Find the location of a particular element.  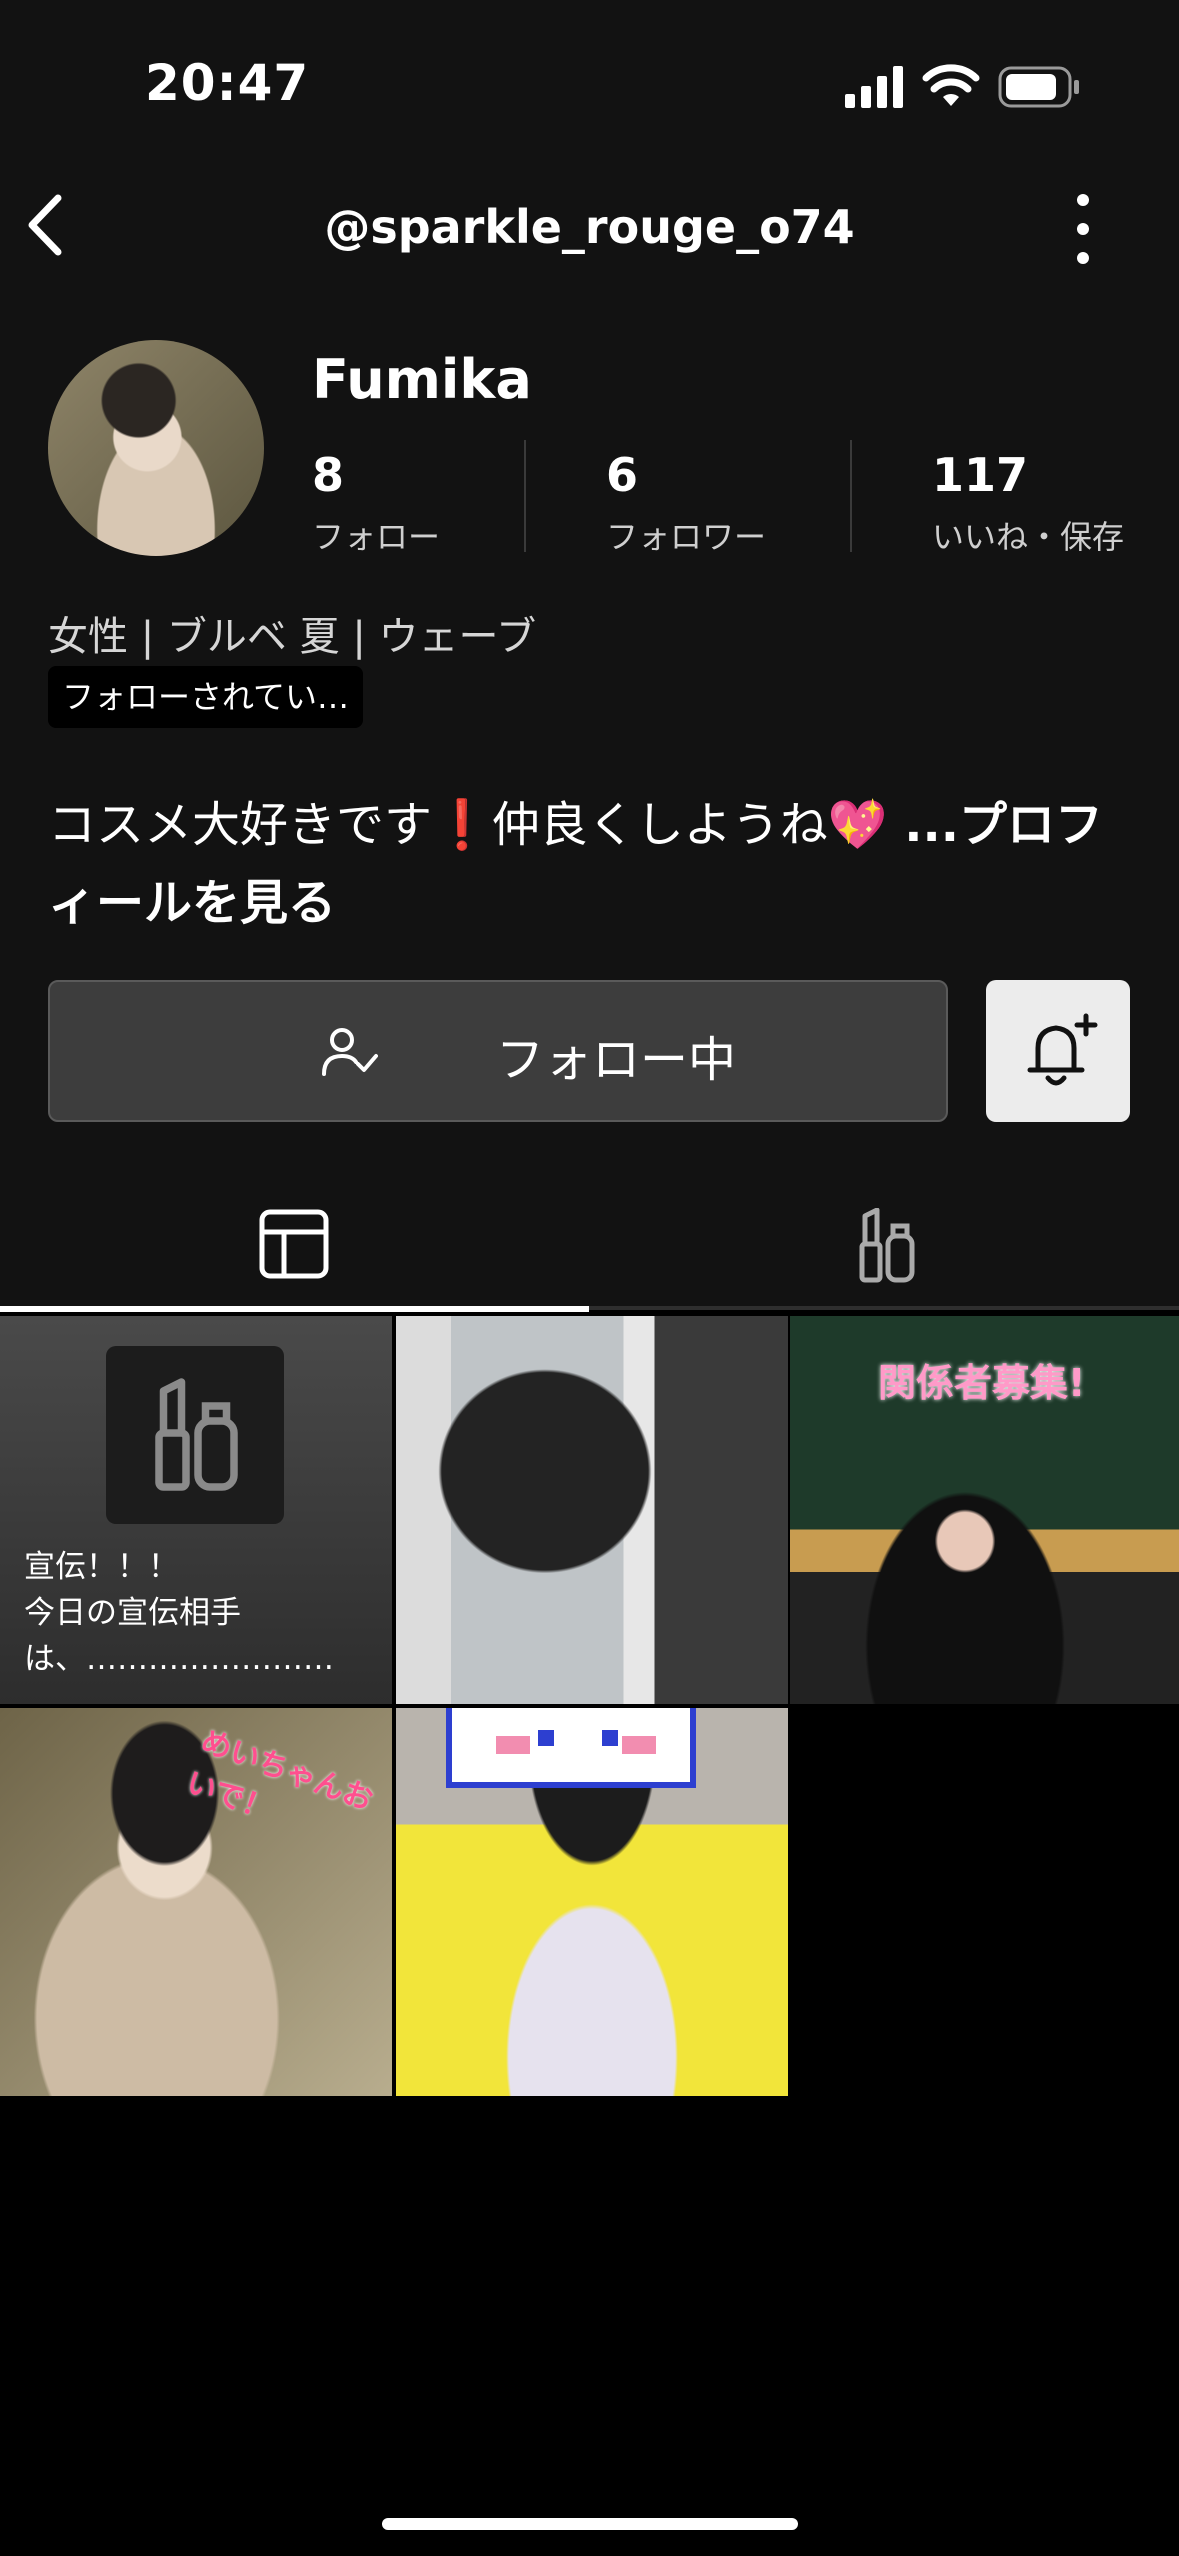

cellular-signal-icon is located at coordinates (874, 87).